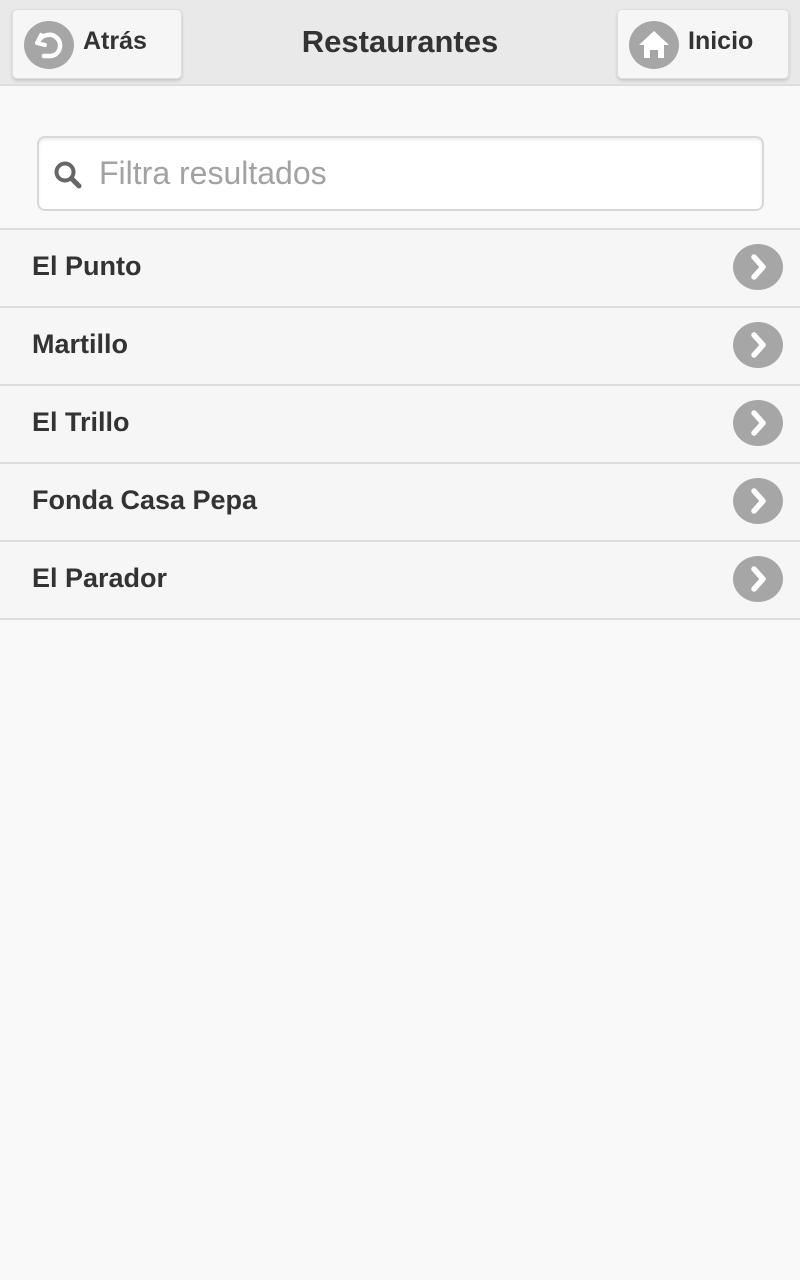 The height and width of the screenshot is (1280, 800). Describe the element at coordinates (400, 581) in the screenshot. I see `list-item: El Parador` at that location.